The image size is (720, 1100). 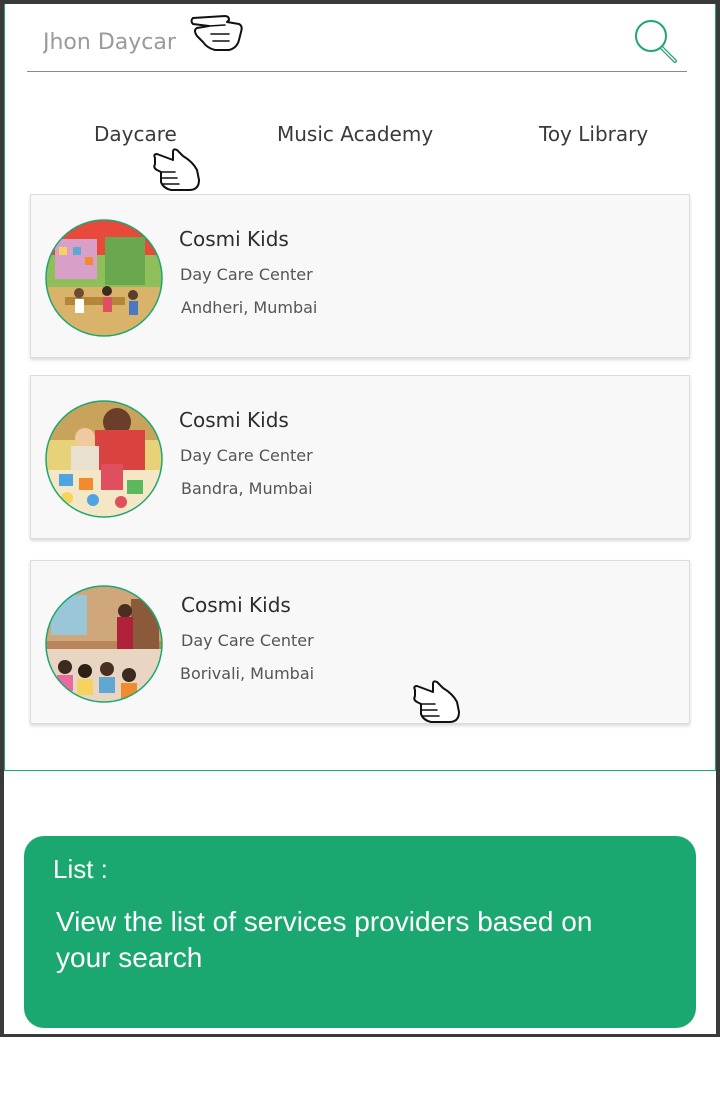 What do you see at coordinates (656, 42) in the screenshot?
I see `search-icon` at bounding box center [656, 42].